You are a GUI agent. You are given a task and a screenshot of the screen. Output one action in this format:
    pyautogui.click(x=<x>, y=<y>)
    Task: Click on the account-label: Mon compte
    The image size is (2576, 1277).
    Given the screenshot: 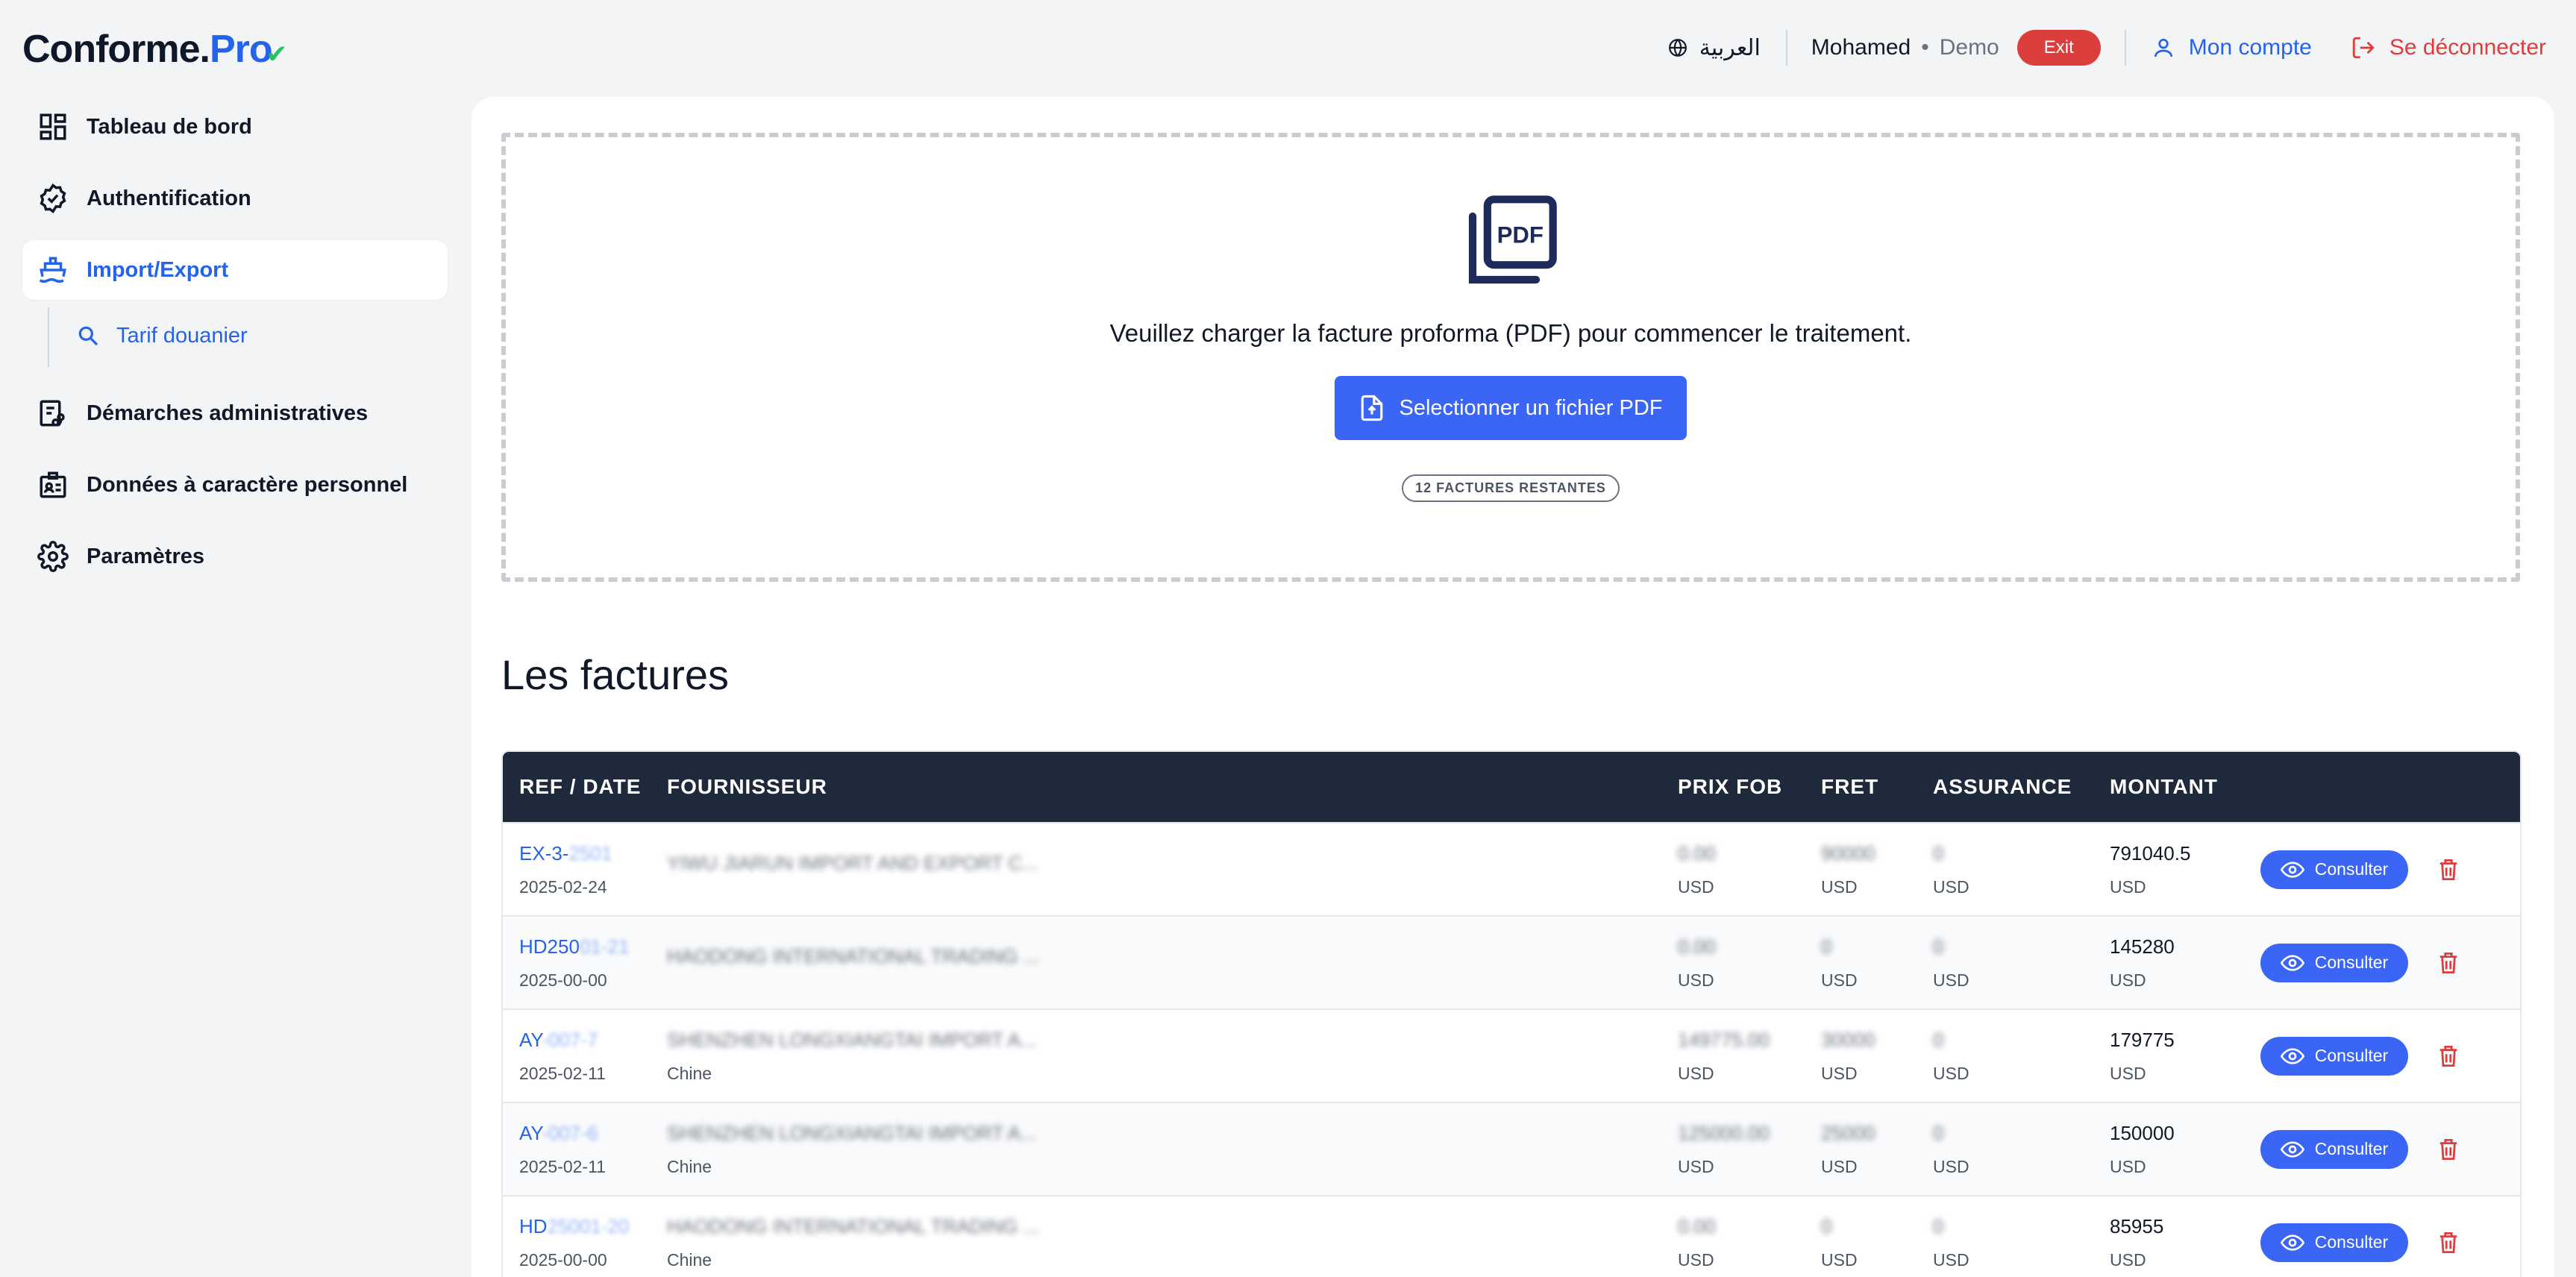 What is the action you would take?
    pyautogui.click(x=2250, y=47)
    